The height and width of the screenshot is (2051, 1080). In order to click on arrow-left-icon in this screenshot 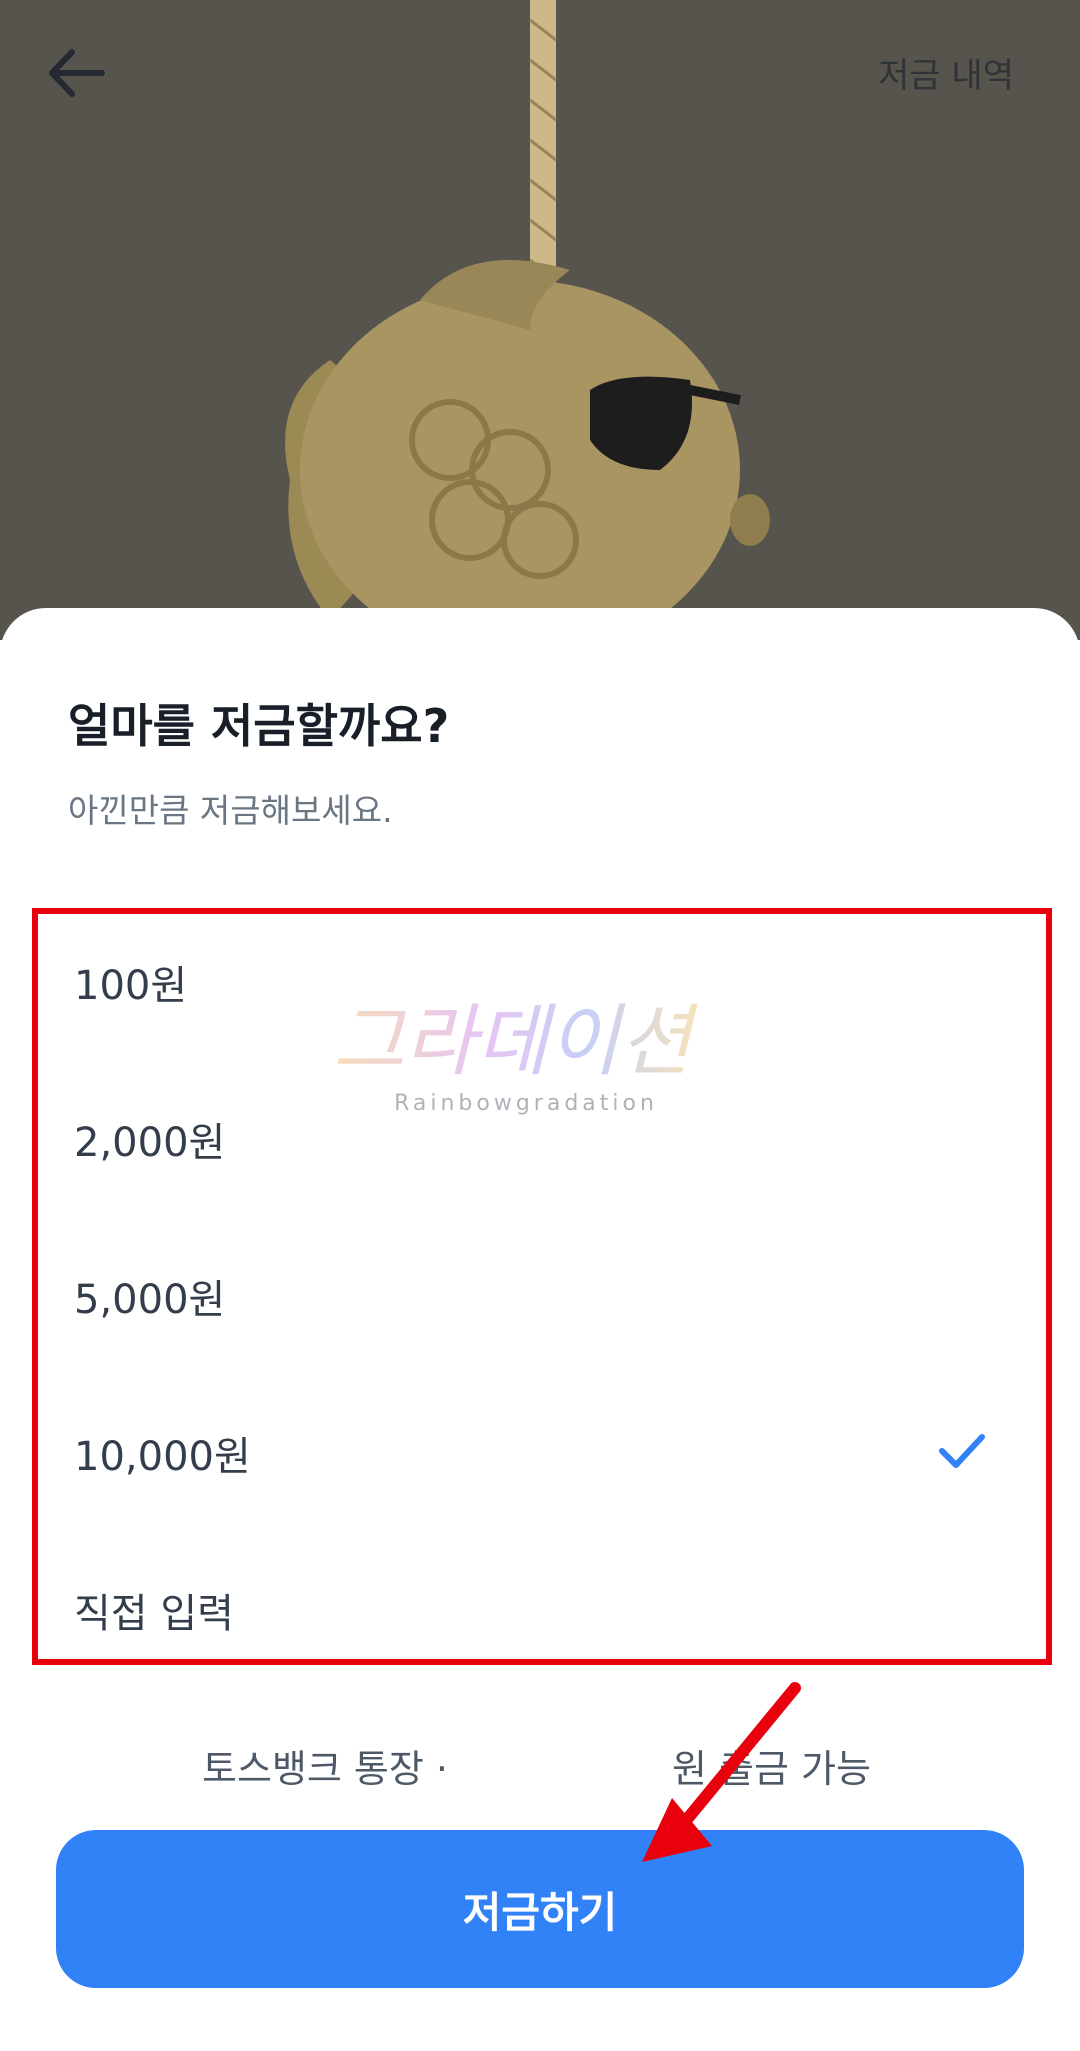, I will do `click(77, 73)`.